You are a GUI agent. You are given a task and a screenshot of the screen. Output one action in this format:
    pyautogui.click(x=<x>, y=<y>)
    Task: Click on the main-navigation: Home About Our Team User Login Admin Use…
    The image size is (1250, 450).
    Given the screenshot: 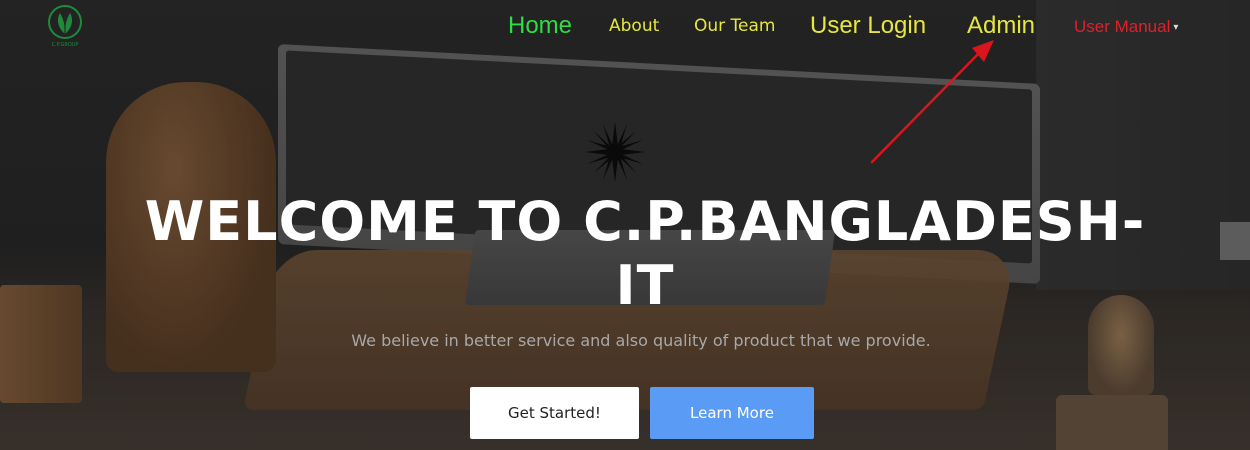 What is the action you would take?
    pyautogui.click(x=625, y=26)
    